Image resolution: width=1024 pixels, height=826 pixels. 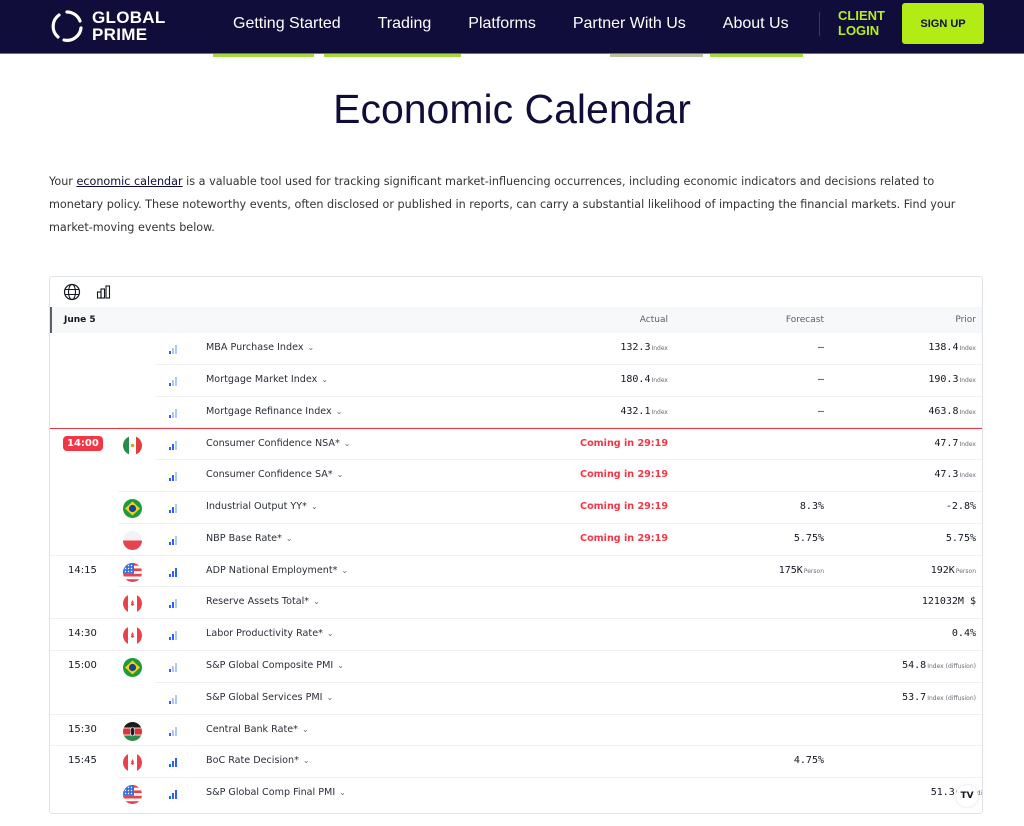 I want to click on table-header: June 5 Actual Forecast Prior, so click(x=516, y=320).